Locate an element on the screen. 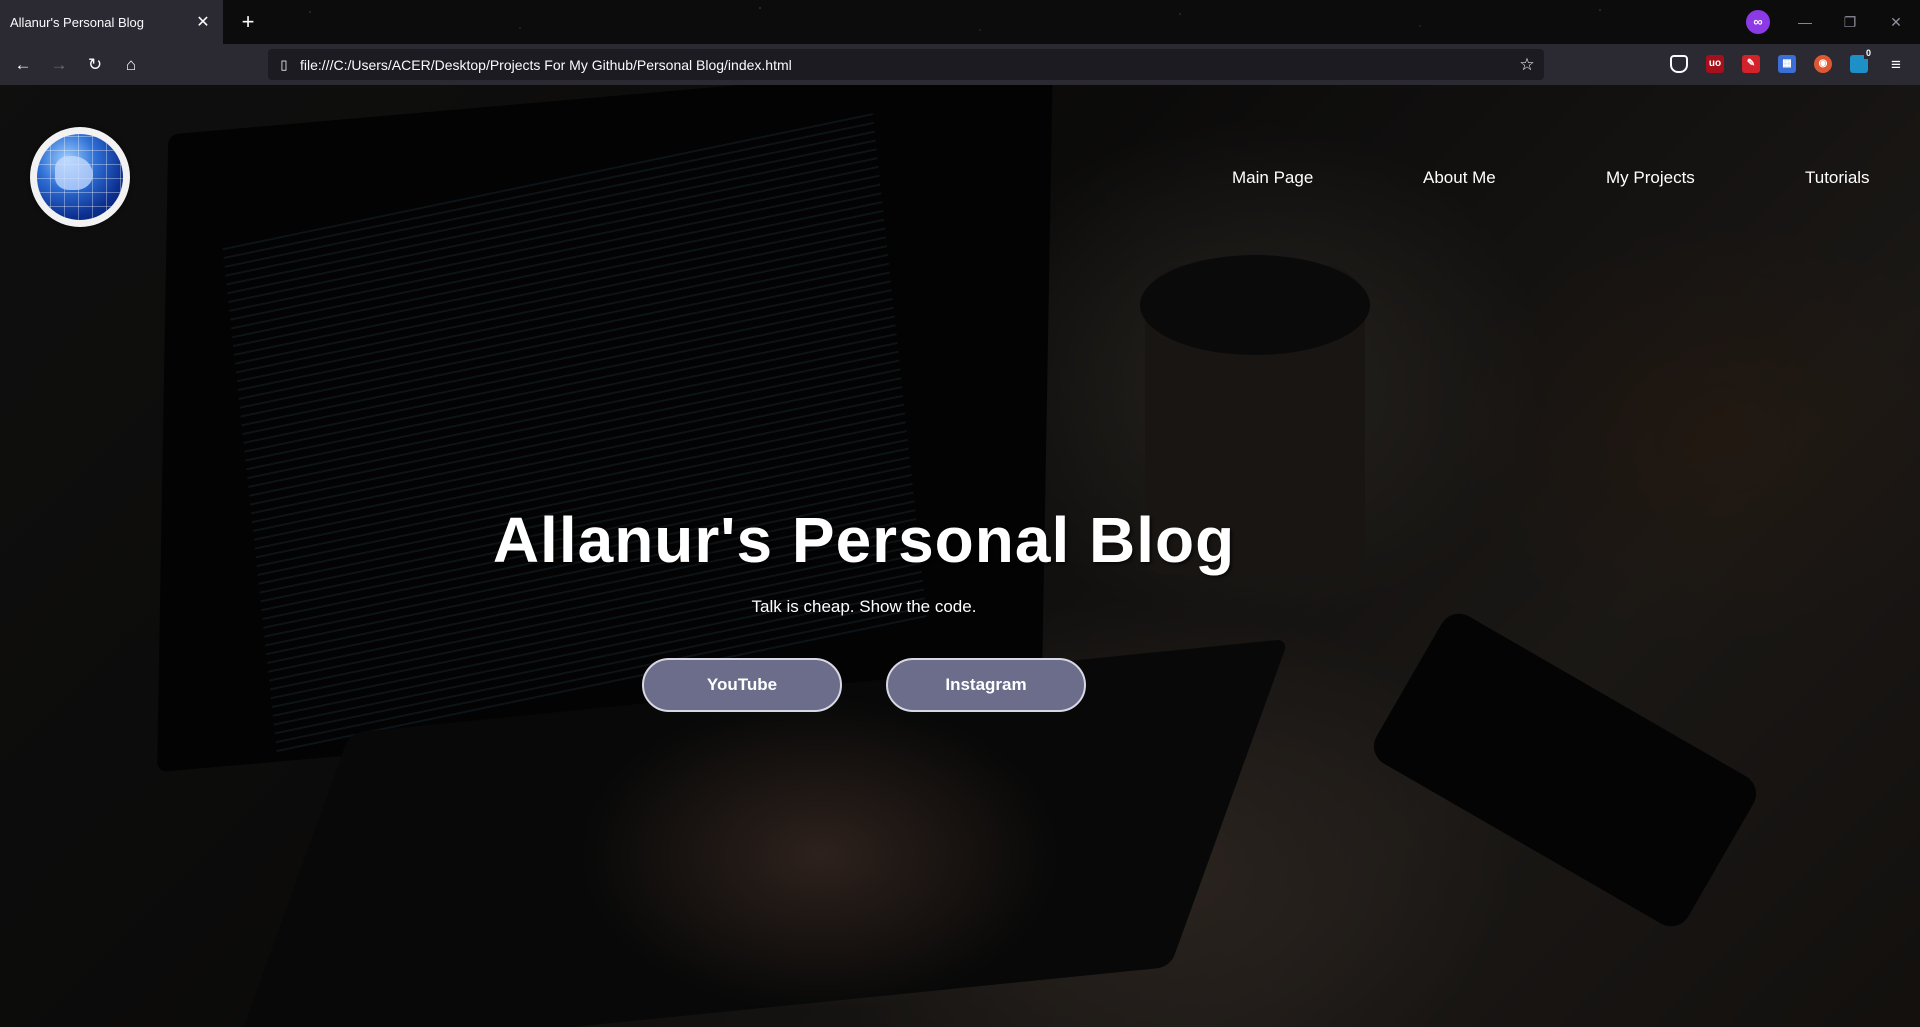  app-menu-icon: ≡ is located at coordinates (1896, 65).